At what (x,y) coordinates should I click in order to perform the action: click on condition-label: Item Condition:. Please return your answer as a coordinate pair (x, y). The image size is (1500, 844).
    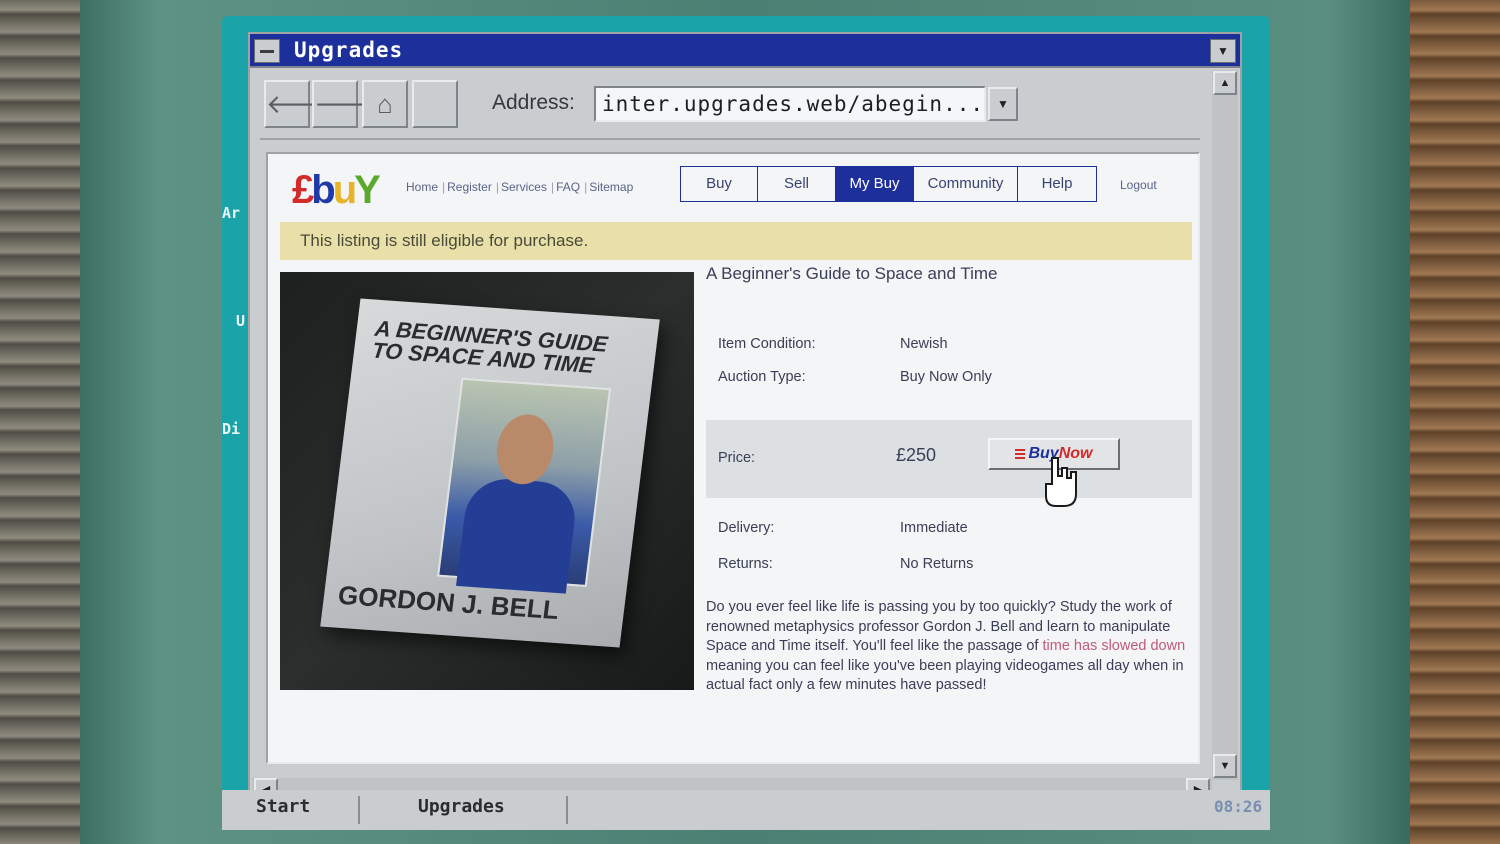
    Looking at the image, I should click on (767, 344).